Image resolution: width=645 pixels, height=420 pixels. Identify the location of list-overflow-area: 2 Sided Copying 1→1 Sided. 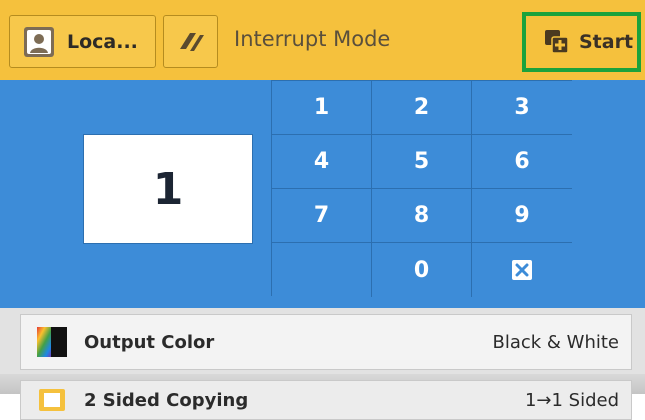
(322, 397).